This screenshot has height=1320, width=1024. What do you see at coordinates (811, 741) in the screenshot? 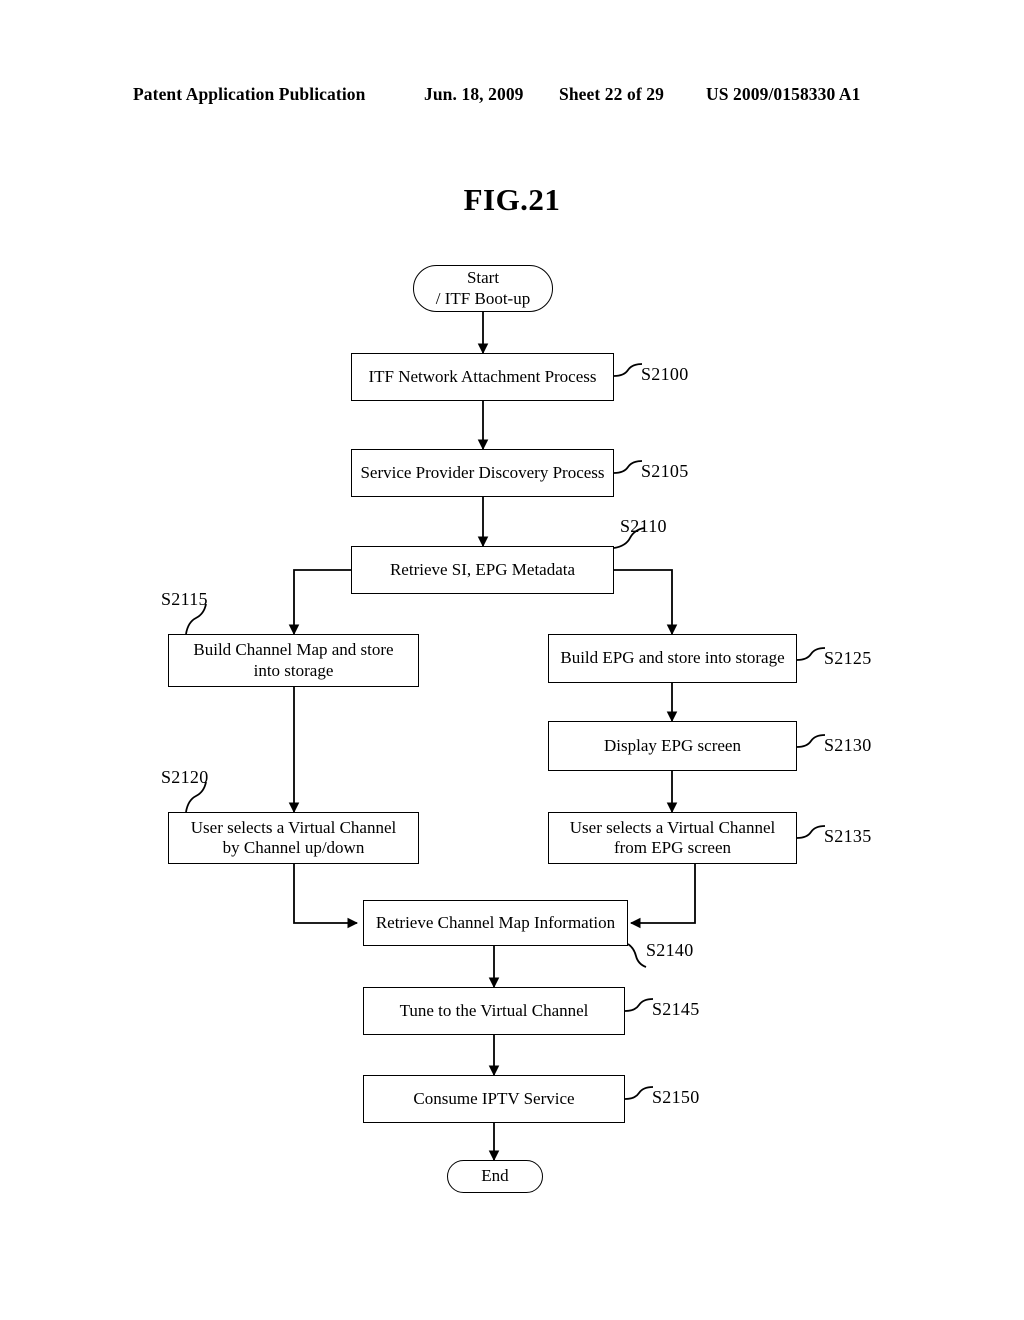
I see `leader-s2130` at bounding box center [811, 741].